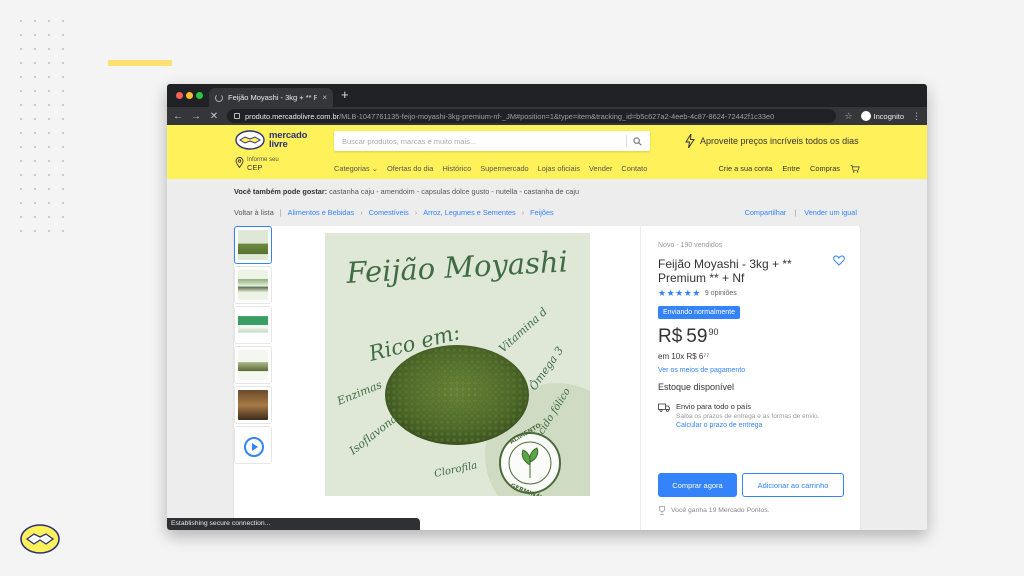 The height and width of the screenshot is (576, 1024). I want to click on video-thumbnail, so click(253, 445).